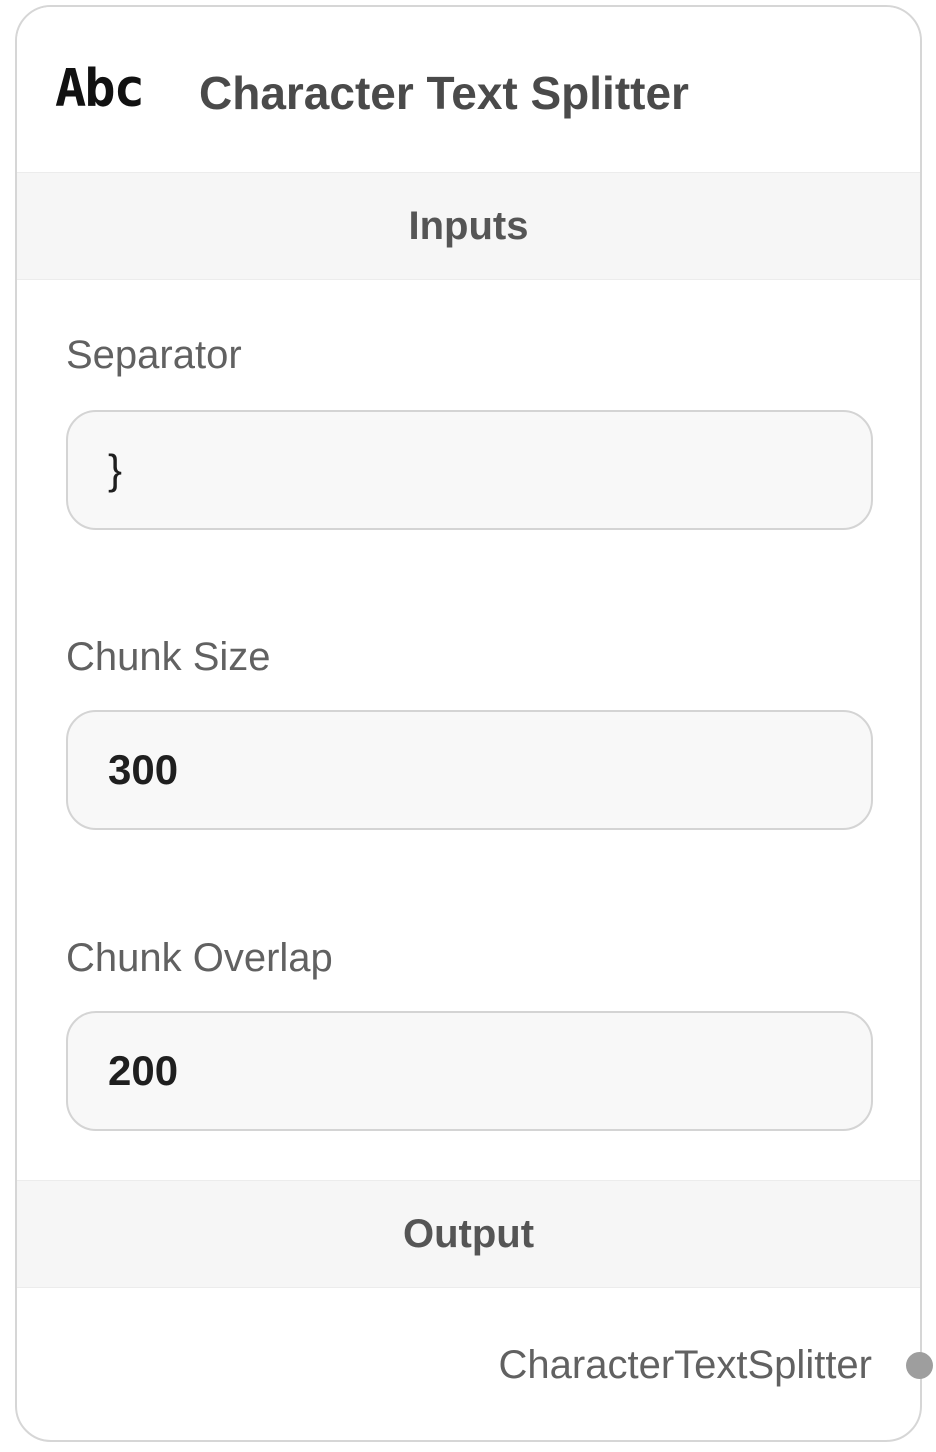 The image size is (936, 1452). What do you see at coordinates (468, 1234) in the screenshot?
I see `output-section-header: Output` at bounding box center [468, 1234].